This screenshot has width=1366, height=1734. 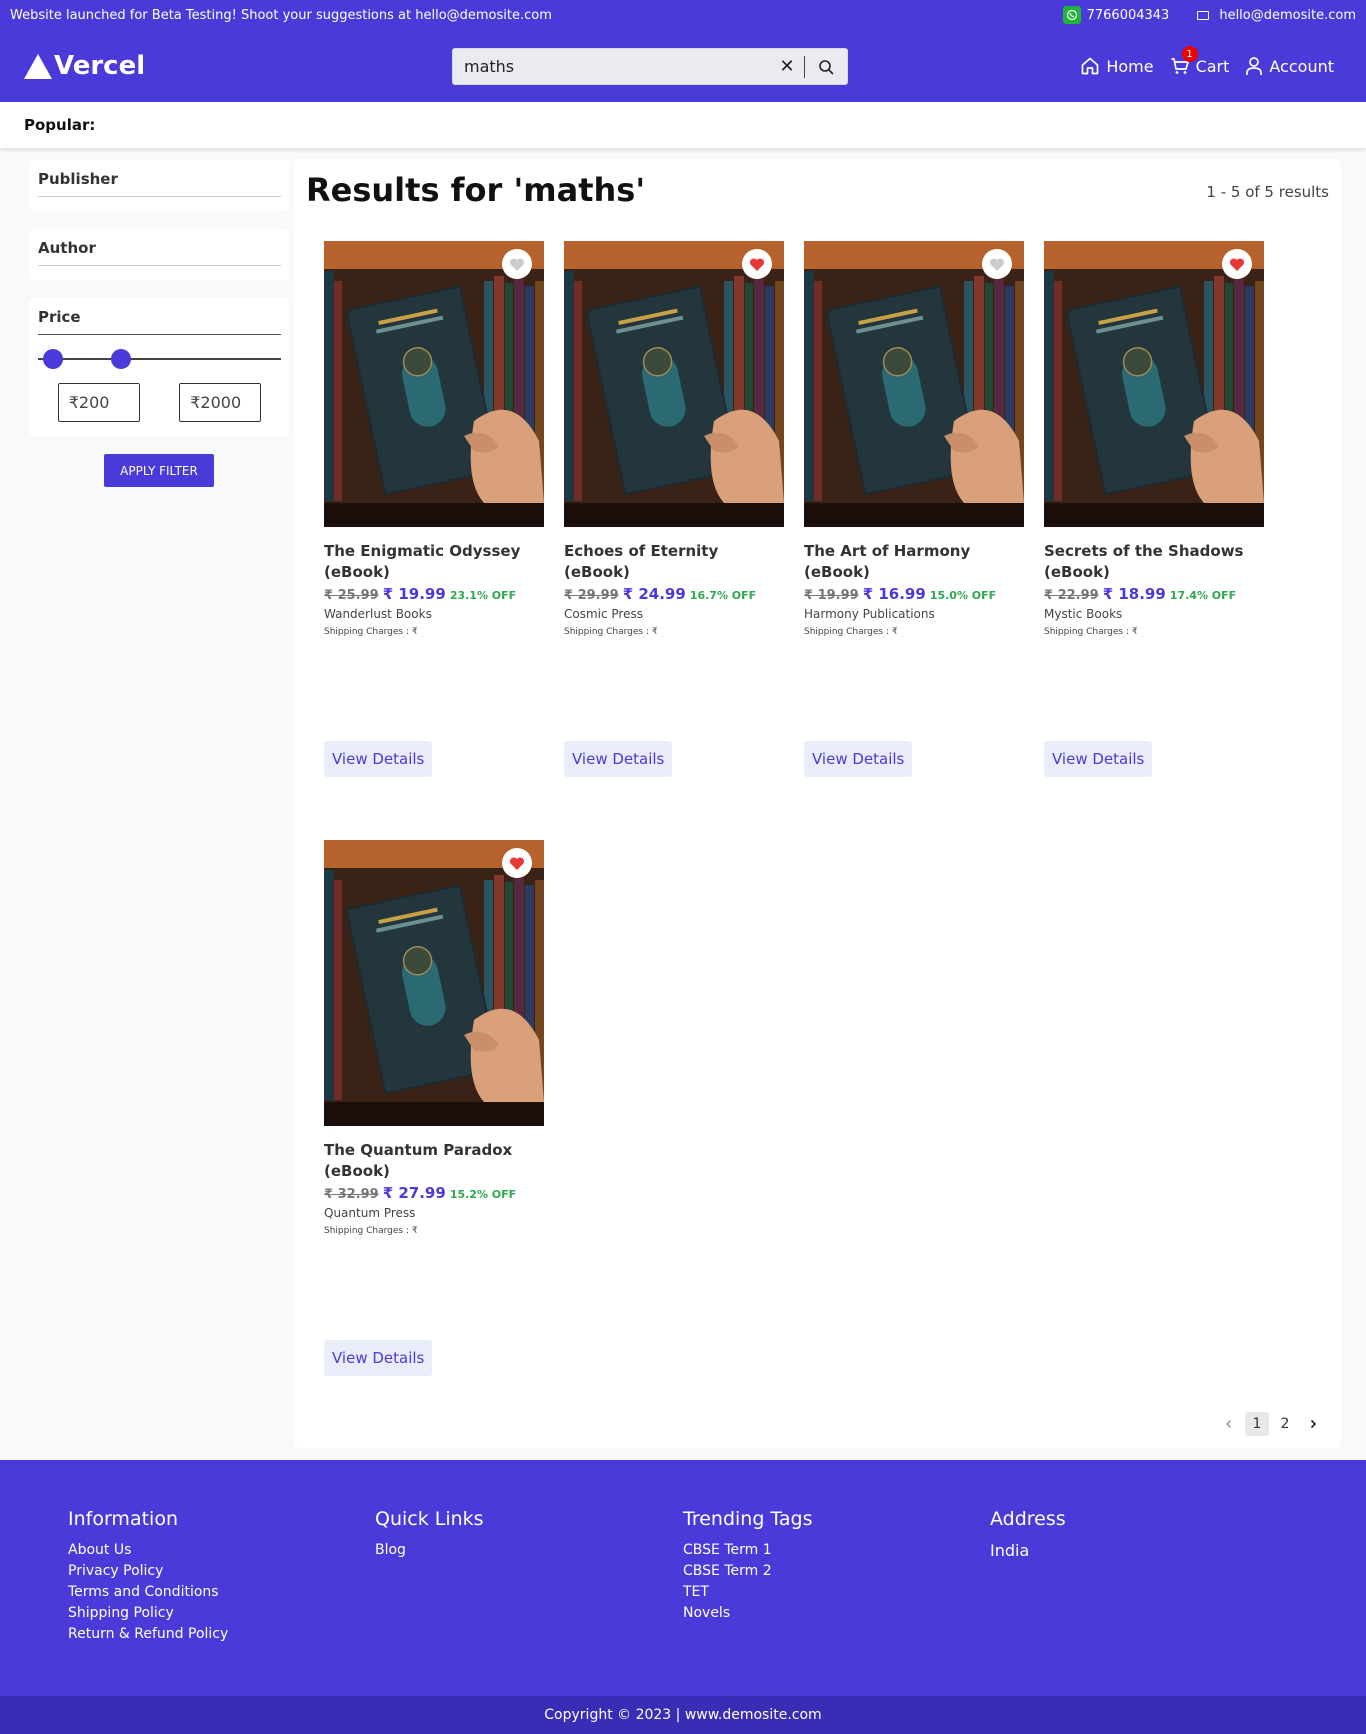 I want to click on page-1: 1, so click(x=1257, y=1424).